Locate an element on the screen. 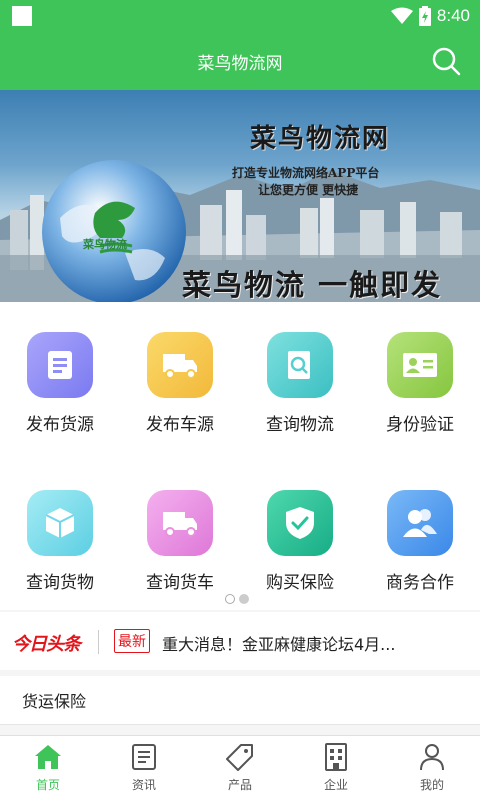 The height and width of the screenshot is (801, 480). grid-item-label: 查询货车 is located at coordinates (180, 583).